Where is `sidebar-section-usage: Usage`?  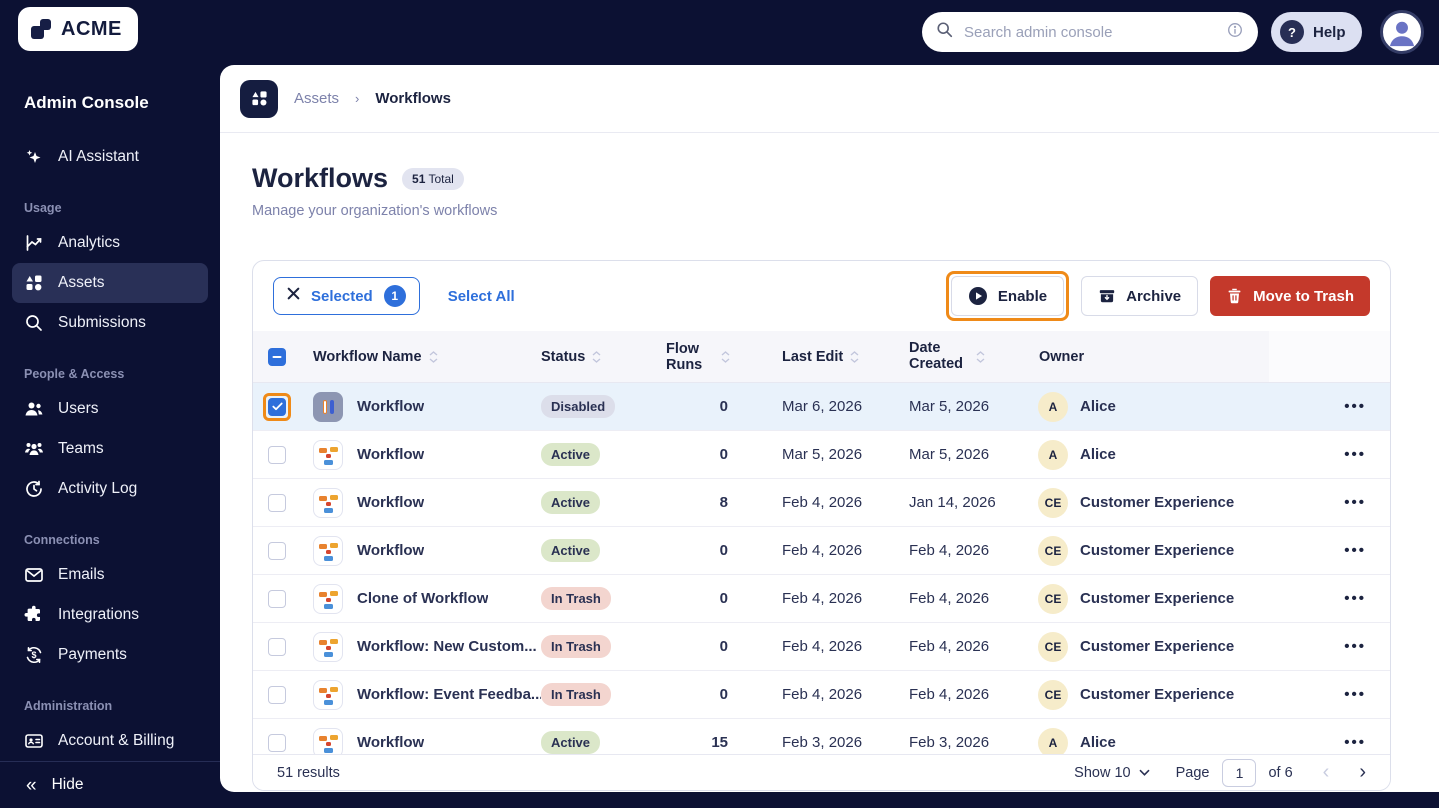 sidebar-section-usage: Usage is located at coordinates (43, 208).